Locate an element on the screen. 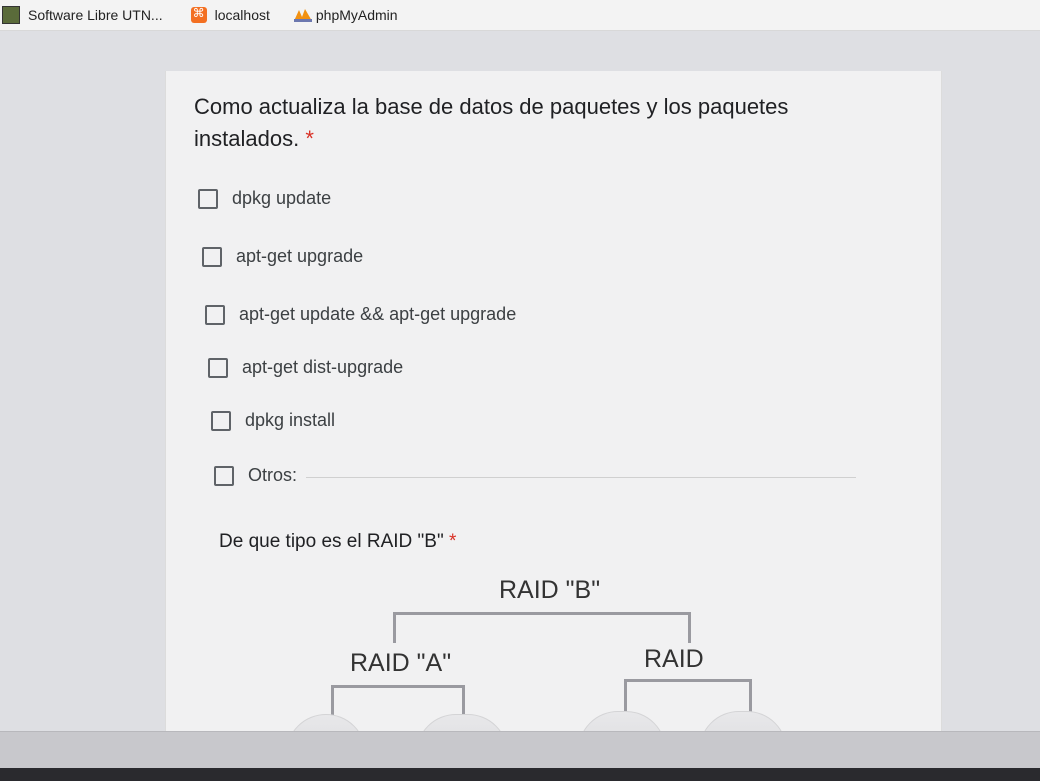 The height and width of the screenshot is (781, 1040). option-label: Otros: is located at coordinates (273, 475).